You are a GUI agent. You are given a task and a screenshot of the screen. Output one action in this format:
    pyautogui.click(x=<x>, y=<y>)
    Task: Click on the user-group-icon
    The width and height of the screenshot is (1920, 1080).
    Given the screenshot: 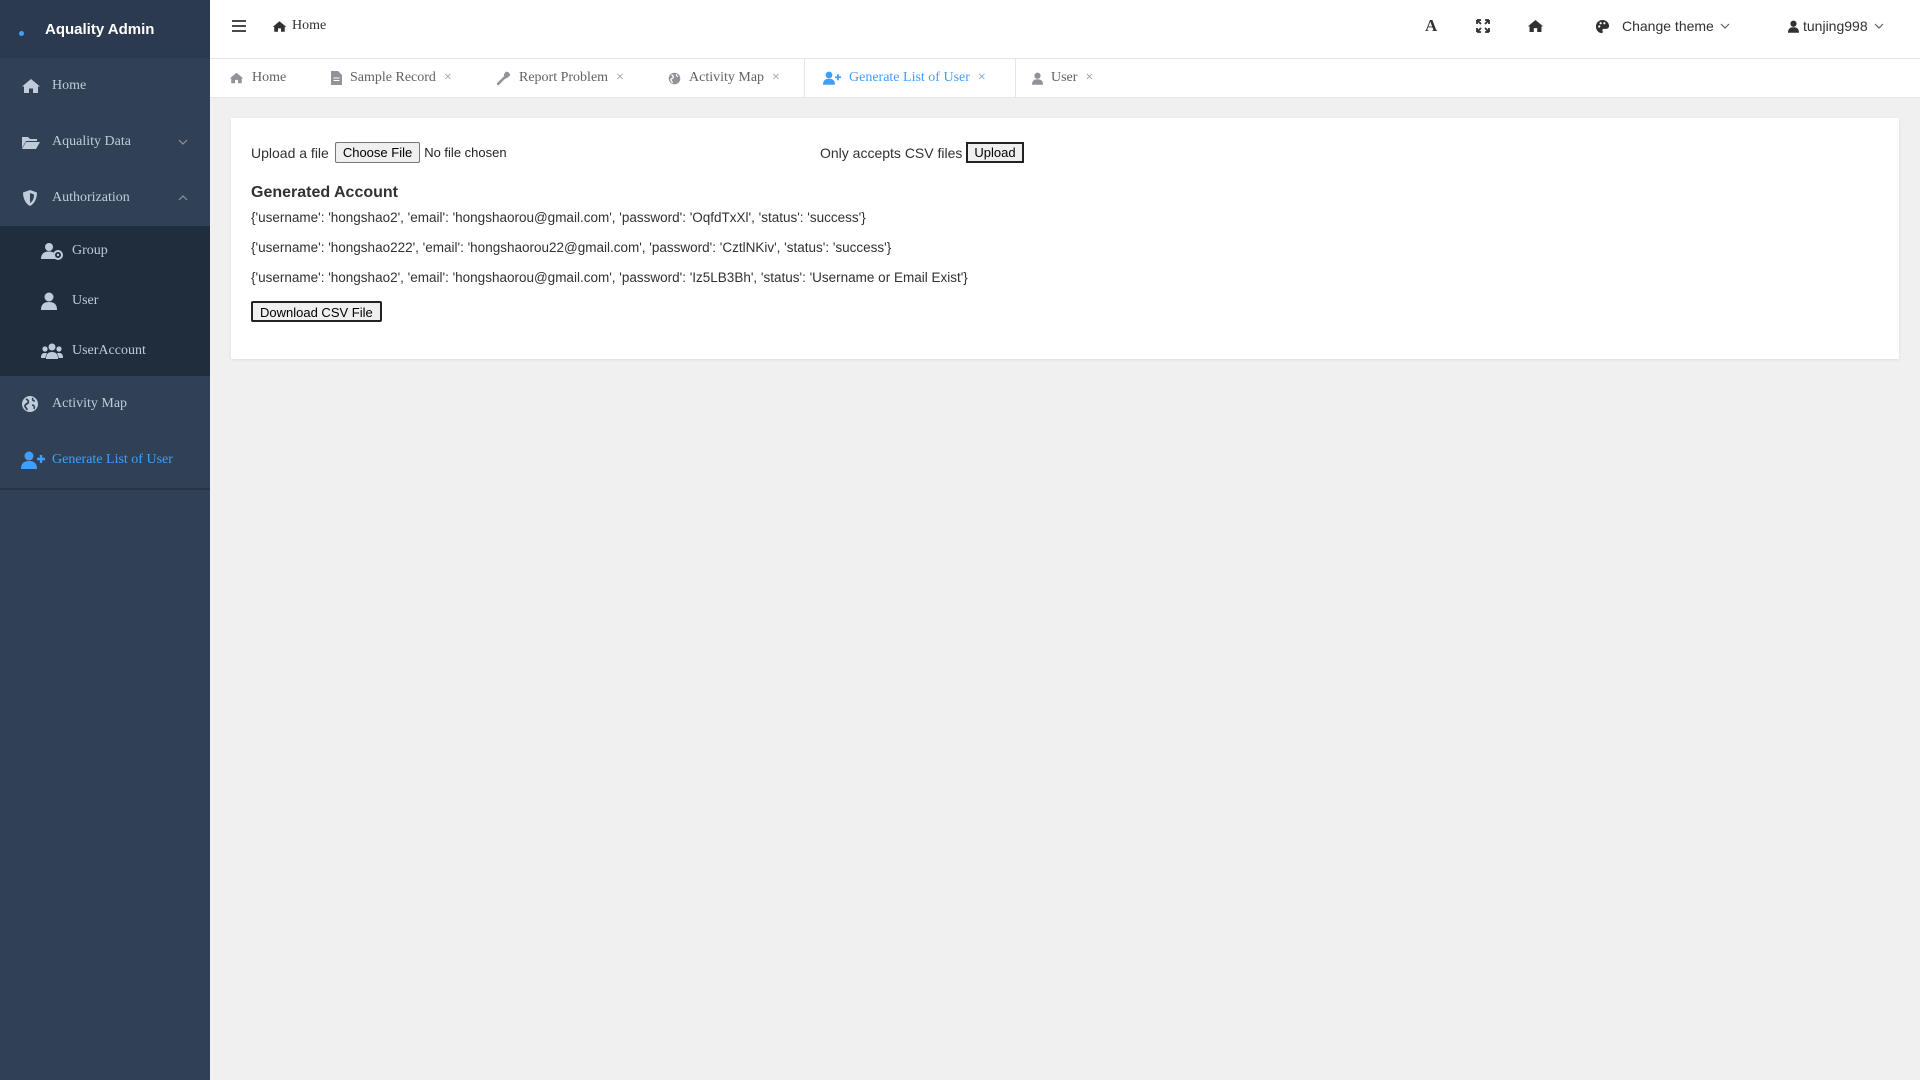 What is the action you would take?
    pyautogui.click(x=52, y=251)
    